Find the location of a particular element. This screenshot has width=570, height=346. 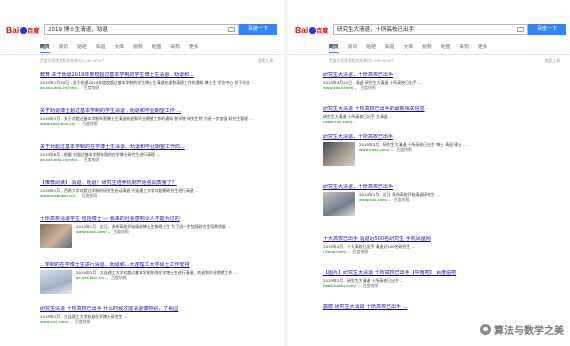

search-header: Bai 百度 2019 博士生清退，劝退 百度一下 is located at coordinates (141, 29).